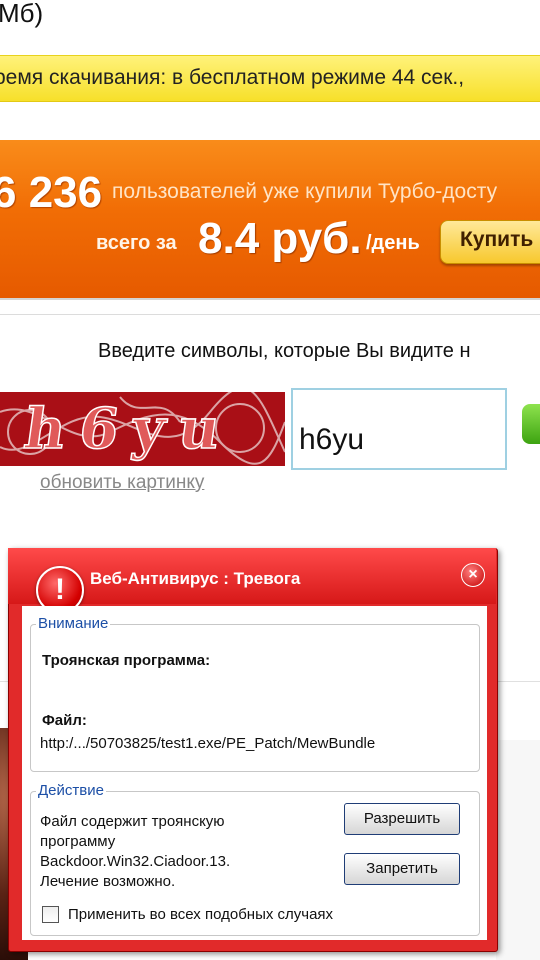  I want to click on promo-for-text: всего за, so click(136, 243).